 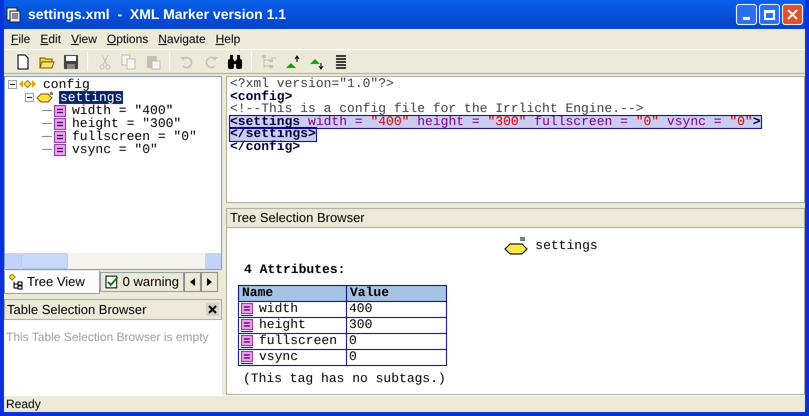 I want to click on table-cell: 400, so click(x=396, y=309).